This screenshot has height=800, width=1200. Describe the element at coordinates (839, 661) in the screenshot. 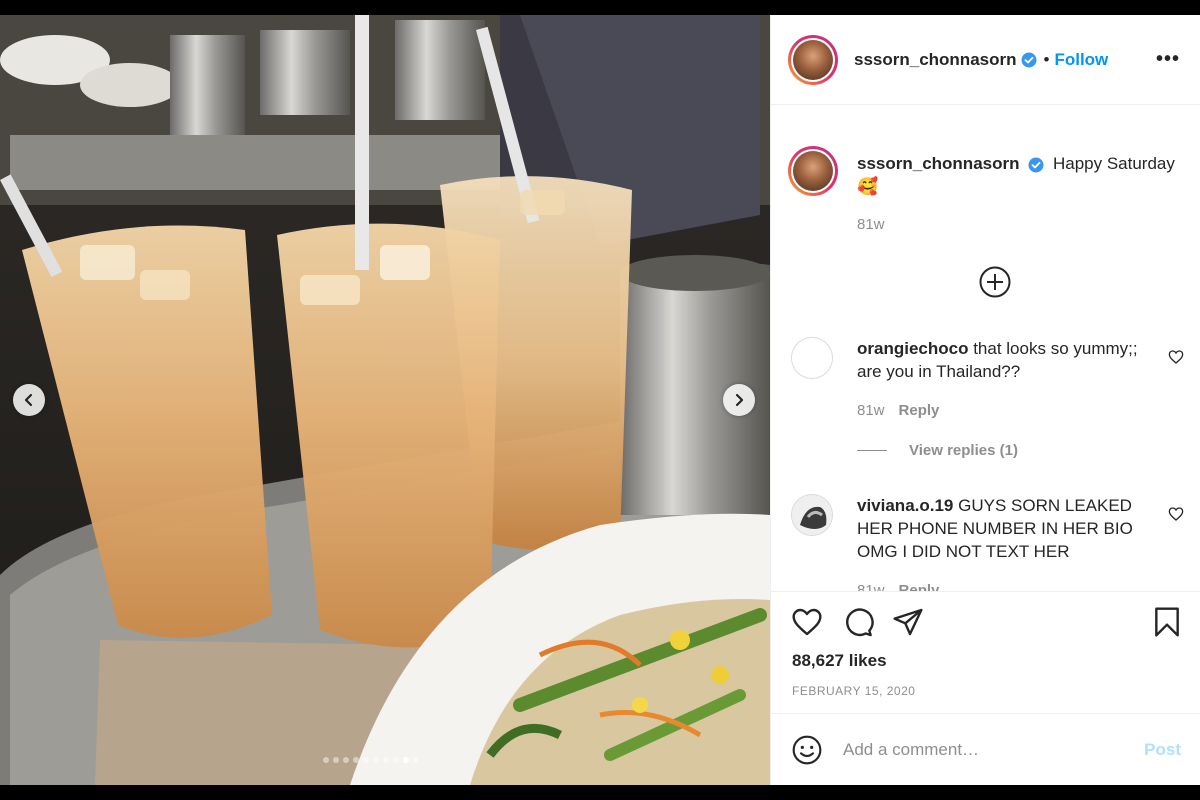

I see `likes-count: 88,627 likes` at that location.